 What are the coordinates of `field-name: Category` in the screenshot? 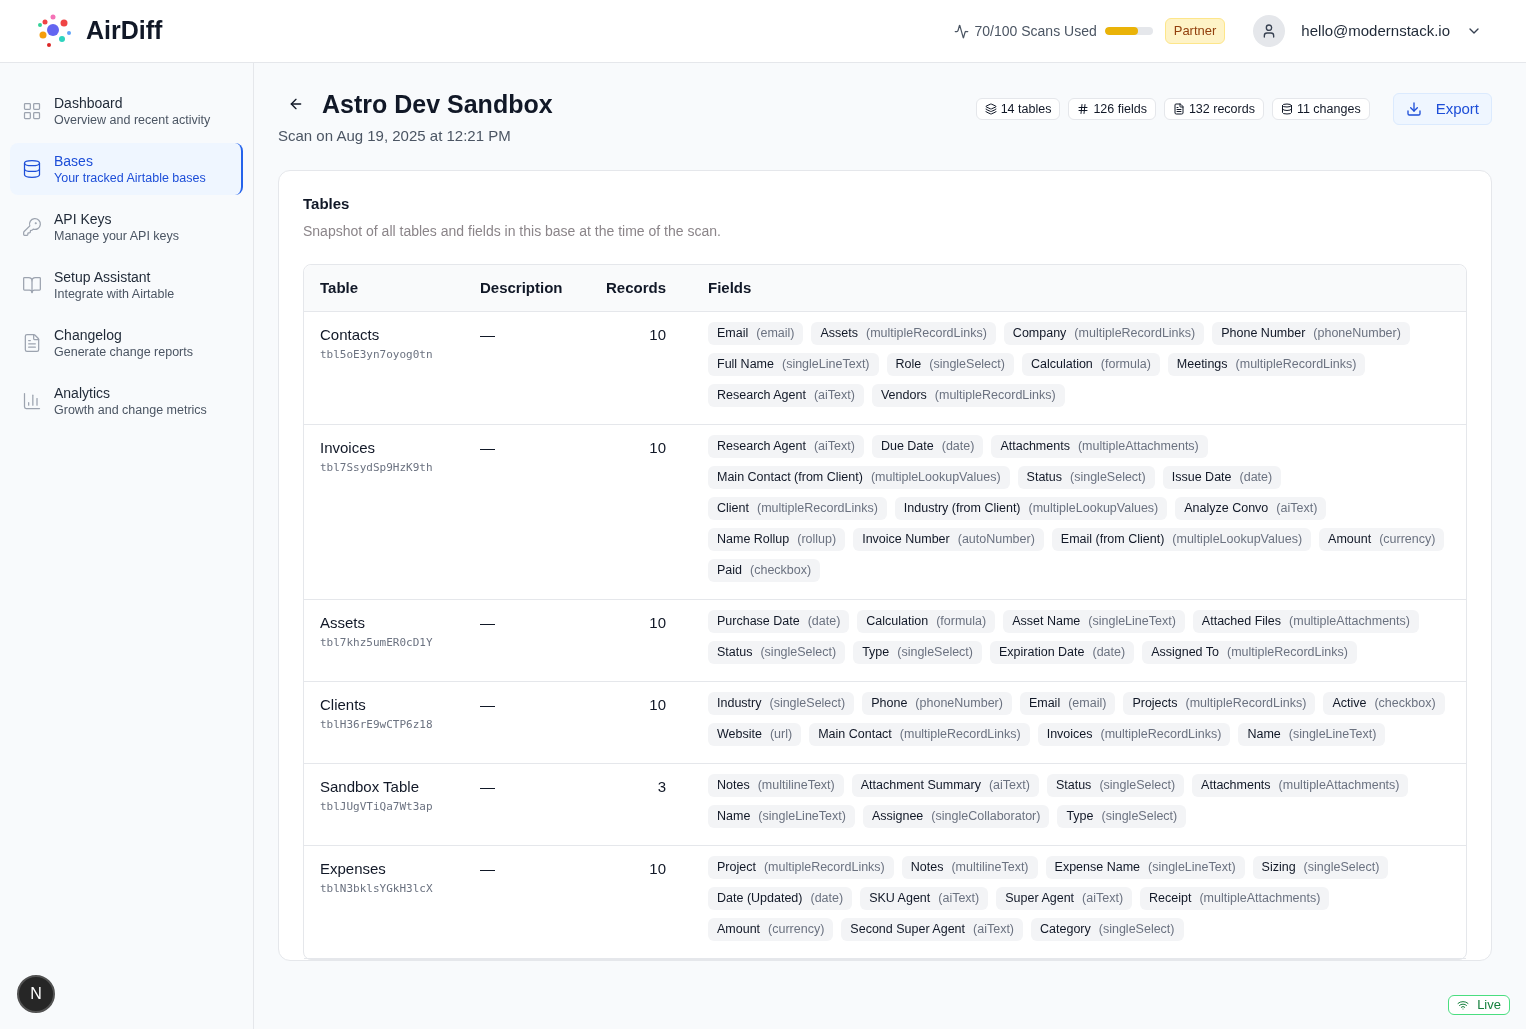 It's located at (1065, 930).